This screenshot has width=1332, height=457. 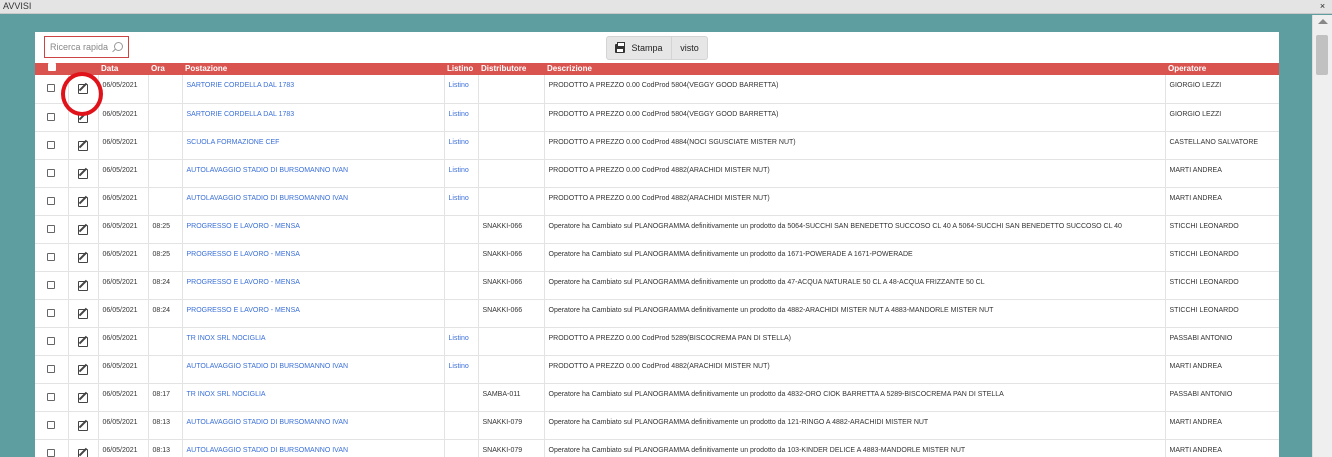 I want to click on column-header-listino: Listino, so click(x=461, y=69).